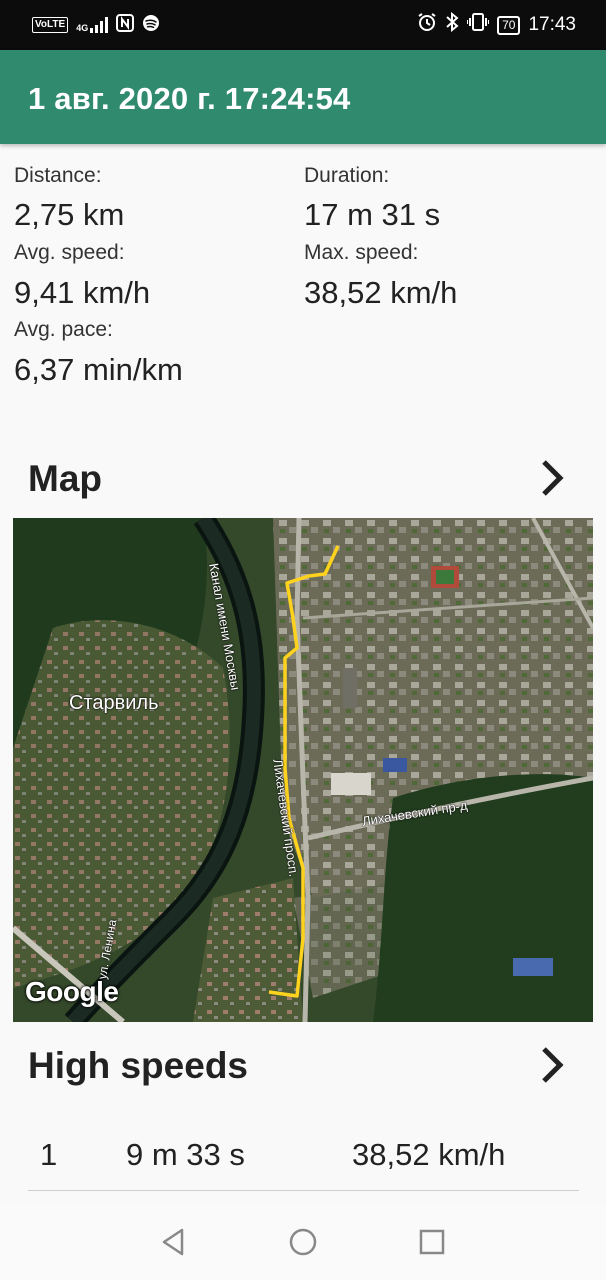 This screenshot has width=606, height=1280. What do you see at coordinates (63, 329) in the screenshot?
I see `avg-pace-label: Avg. pace:` at bounding box center [63, 329].